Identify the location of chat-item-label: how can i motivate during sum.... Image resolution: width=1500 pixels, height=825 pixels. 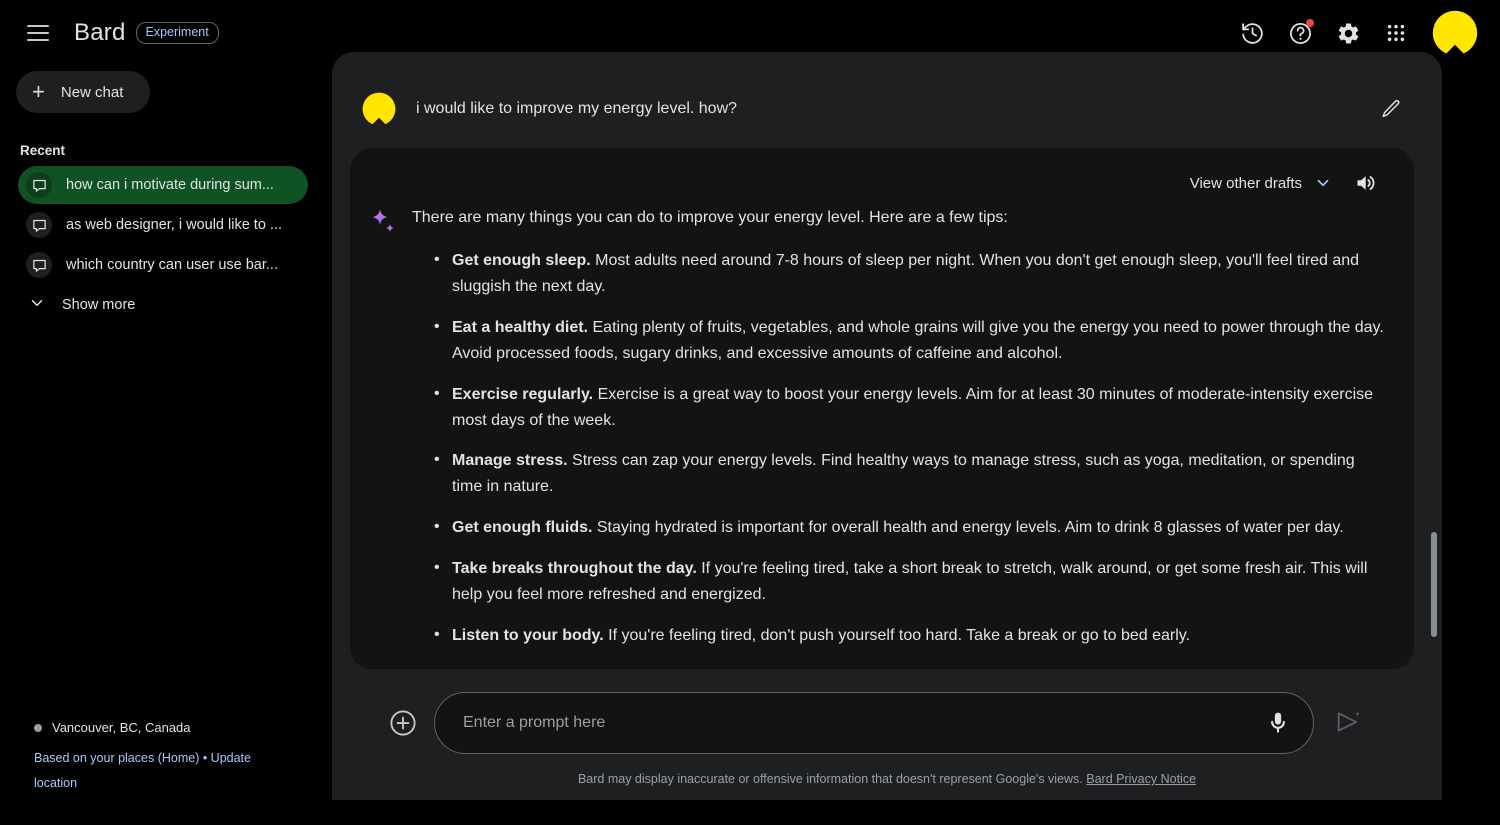
(170, 185).